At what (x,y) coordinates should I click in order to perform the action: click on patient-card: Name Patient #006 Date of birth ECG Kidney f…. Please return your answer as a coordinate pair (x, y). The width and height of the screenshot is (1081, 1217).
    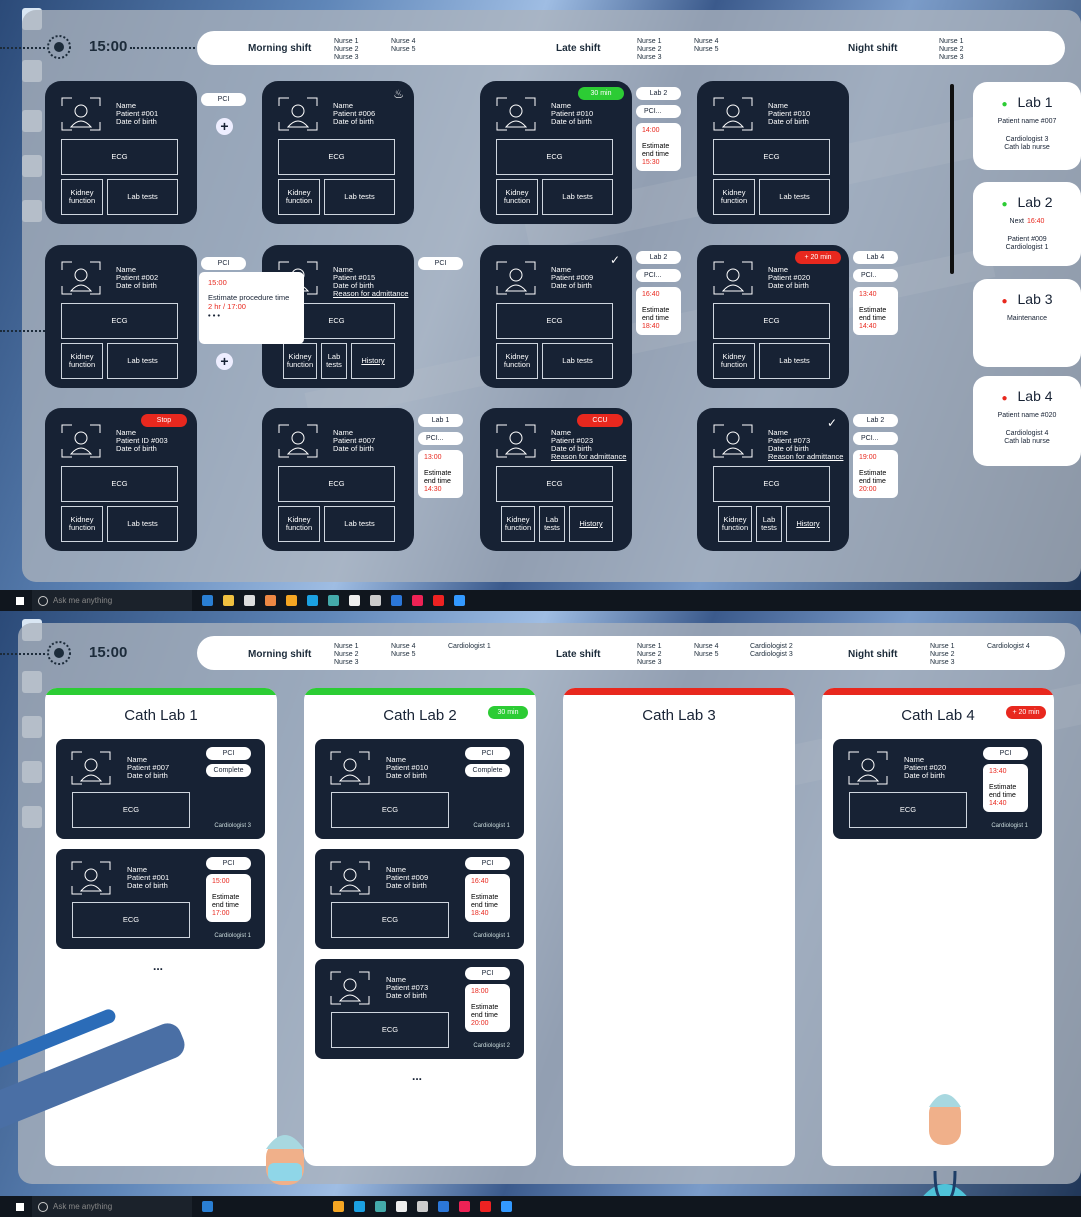
    Looking at the image, I should click on (338, 152).